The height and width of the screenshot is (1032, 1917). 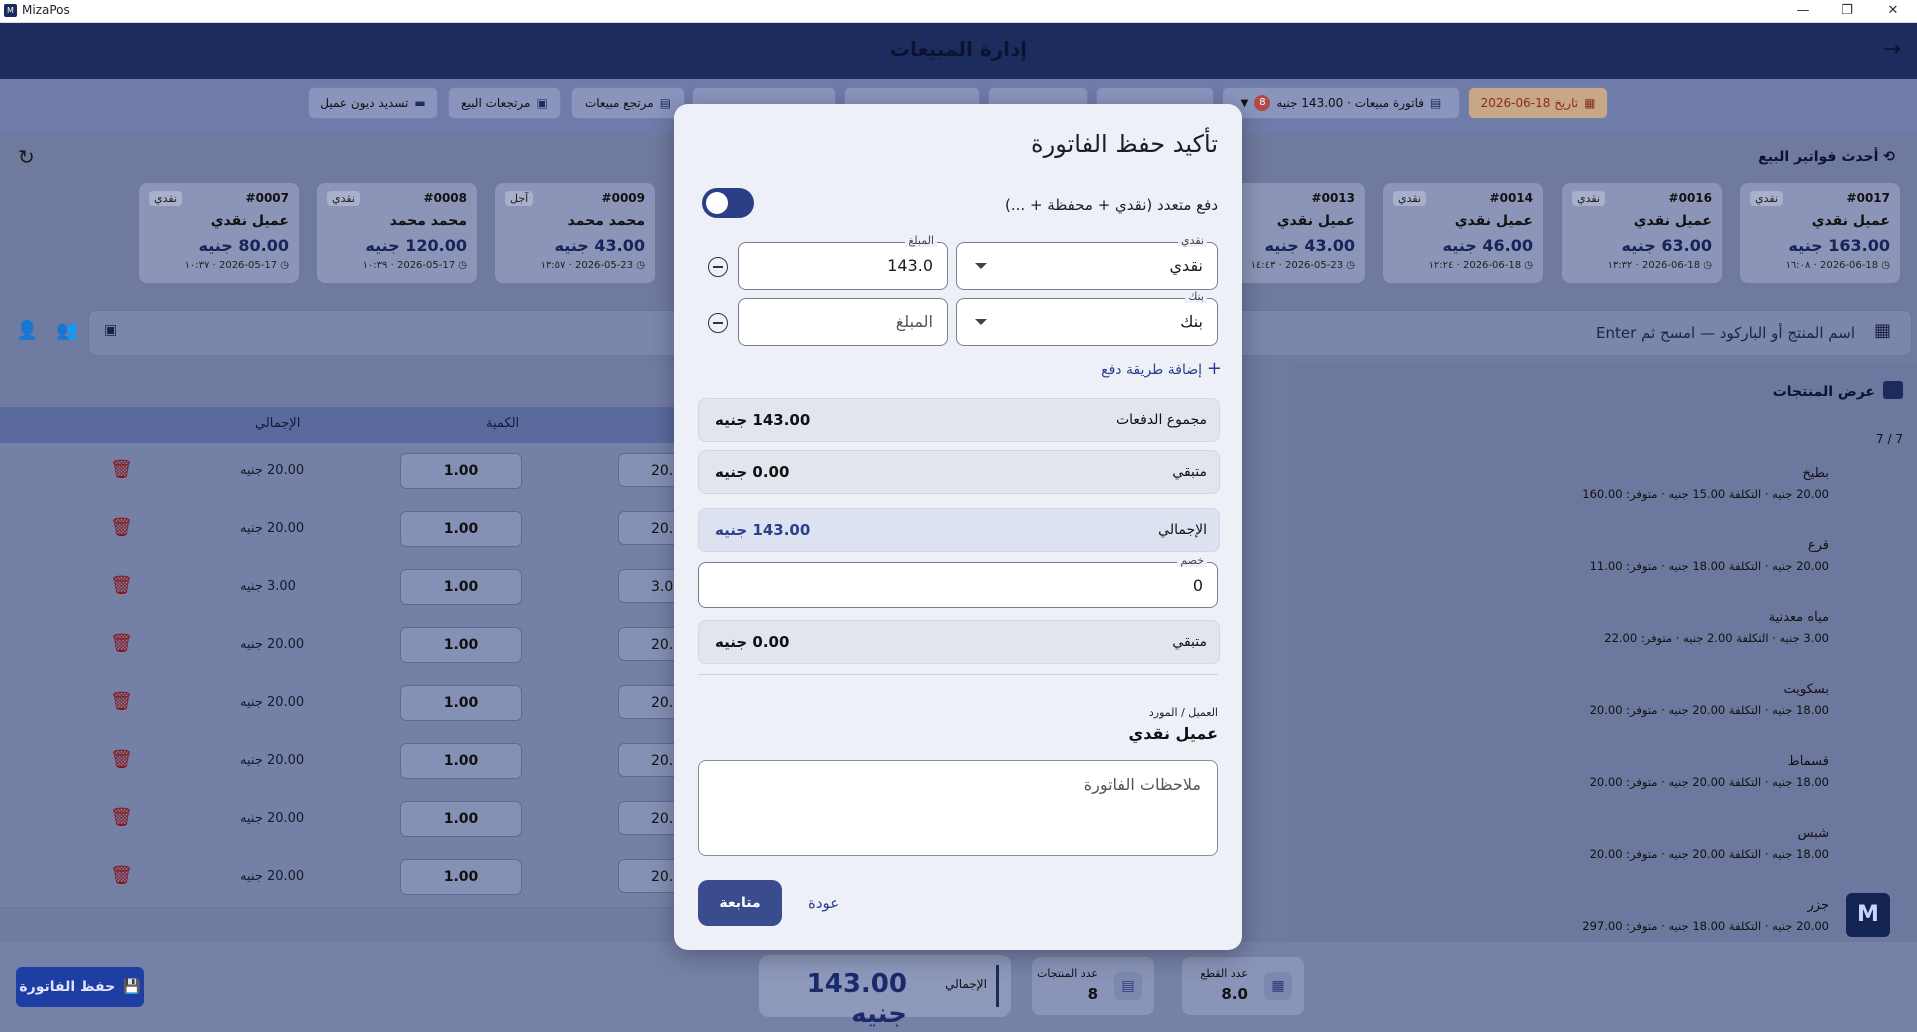 I want to click on invoice-amount: 43.00 جنيه, so click(x=1309, y=245).